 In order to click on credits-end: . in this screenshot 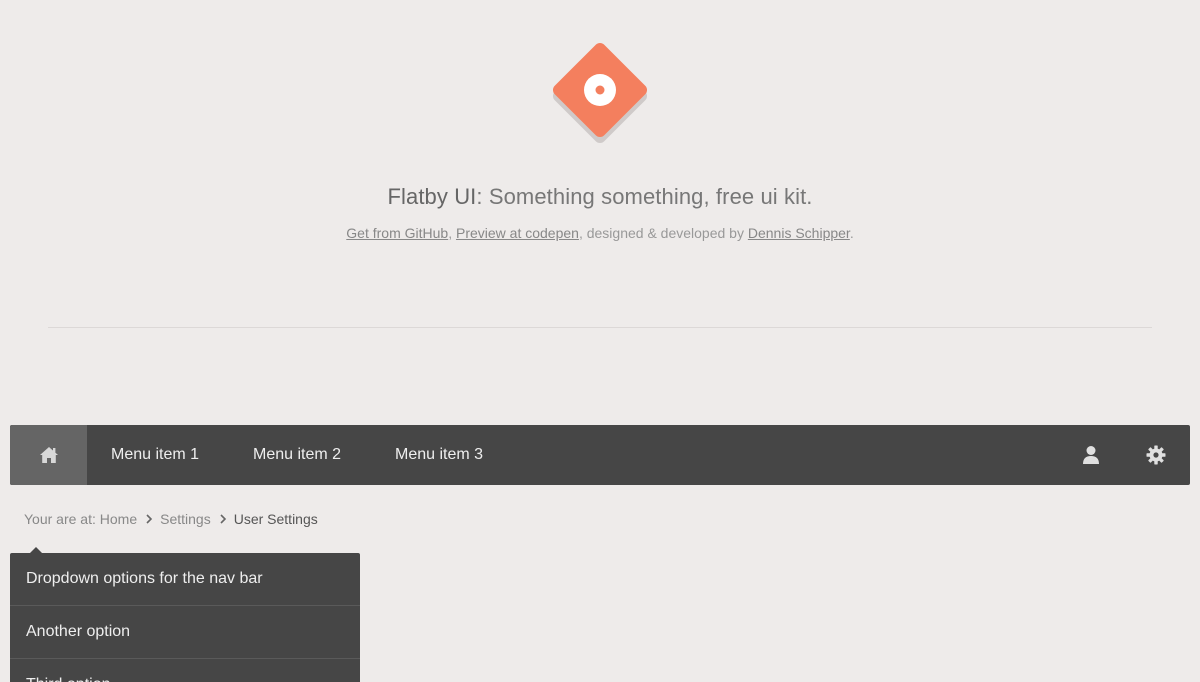, I will do `click(851, 233)`.